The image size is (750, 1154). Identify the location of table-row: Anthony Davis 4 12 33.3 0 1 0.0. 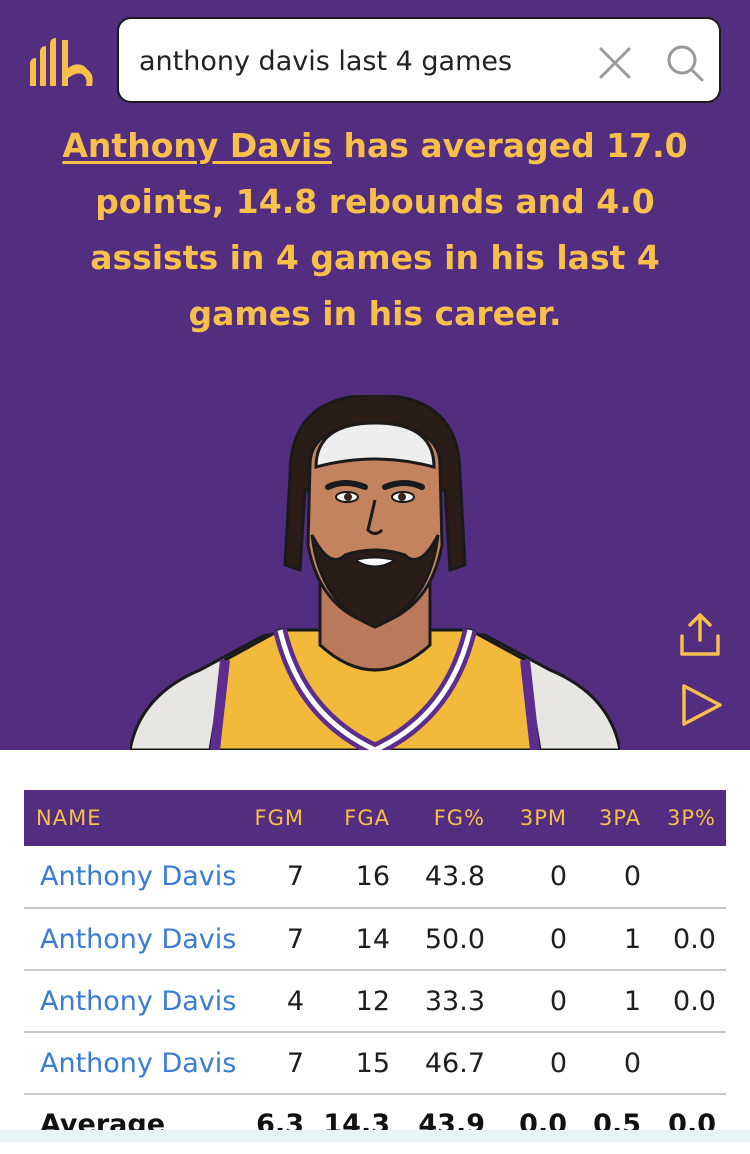
(375, 1001).